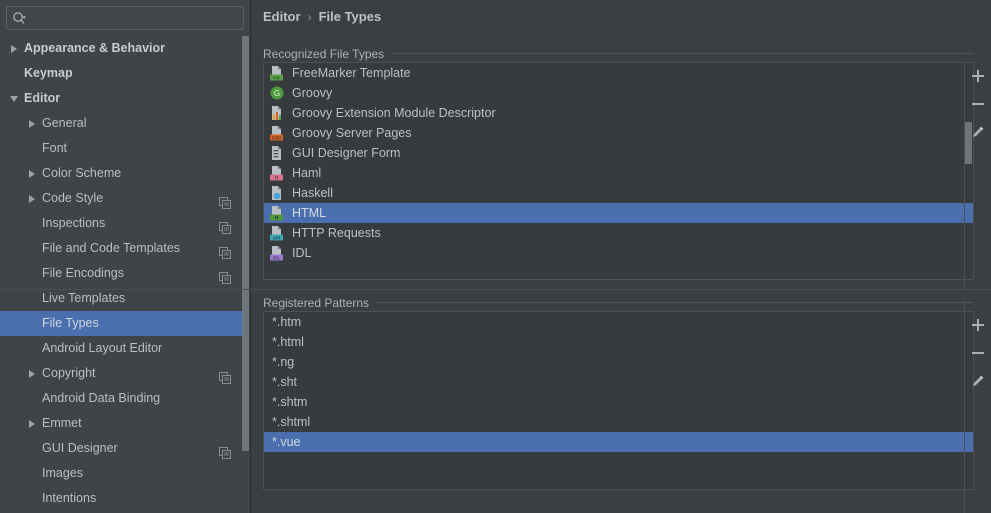  I want to click on sidebar-item-label: Copyright, so click(69, 373).